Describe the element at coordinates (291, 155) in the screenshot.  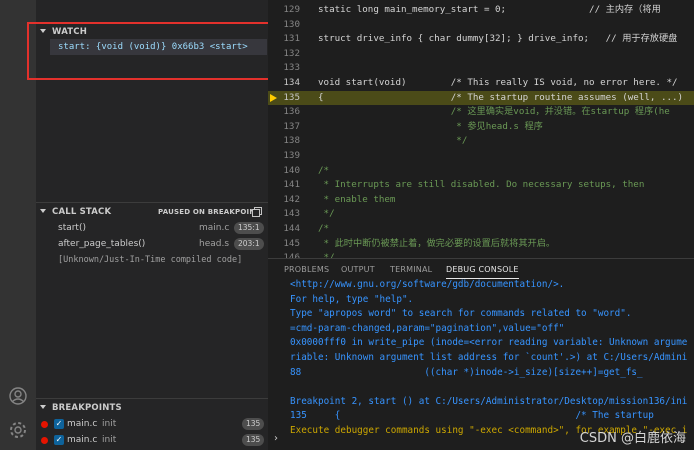
I see `line-number: 139` at that location.